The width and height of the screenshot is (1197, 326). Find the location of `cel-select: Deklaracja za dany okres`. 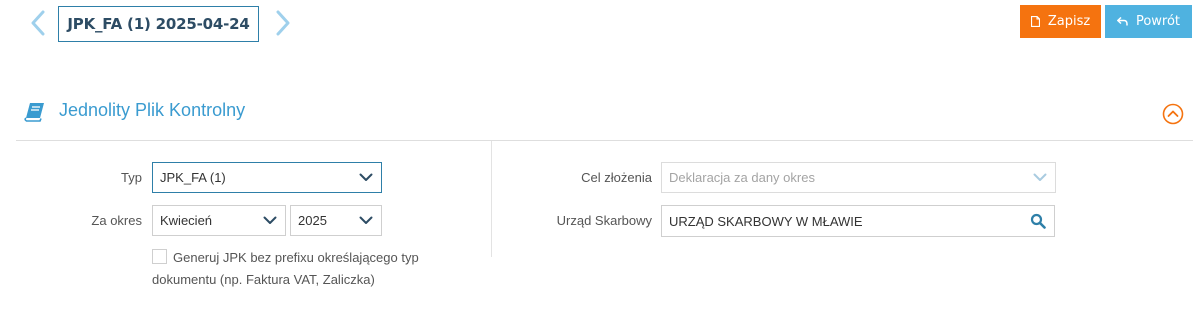

cel-select: Deklaracja za dany okres is located at coordinates (858, 177).